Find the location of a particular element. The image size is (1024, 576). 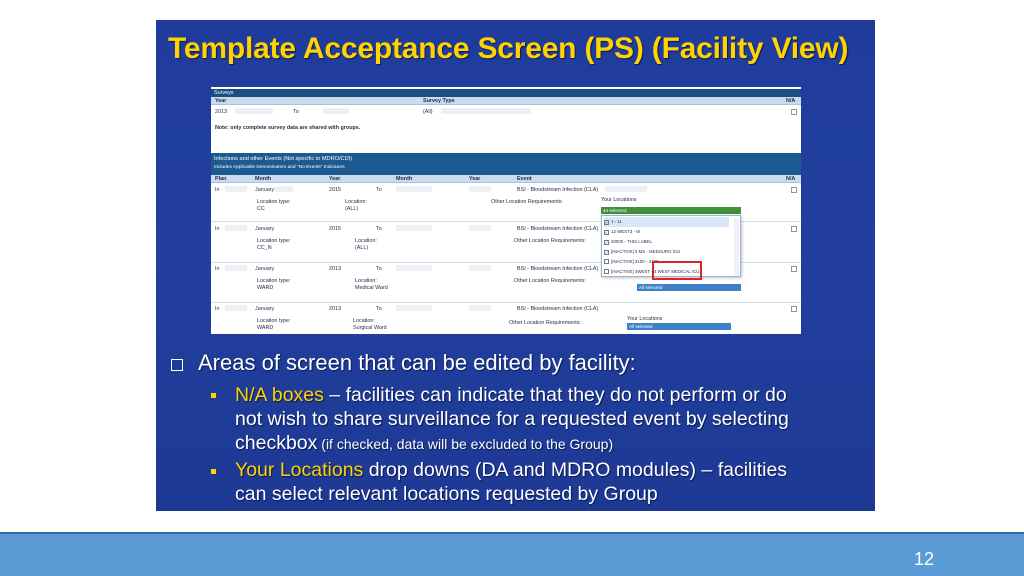

col-survey-type: Survey Type is located at coordinates (439, 101).